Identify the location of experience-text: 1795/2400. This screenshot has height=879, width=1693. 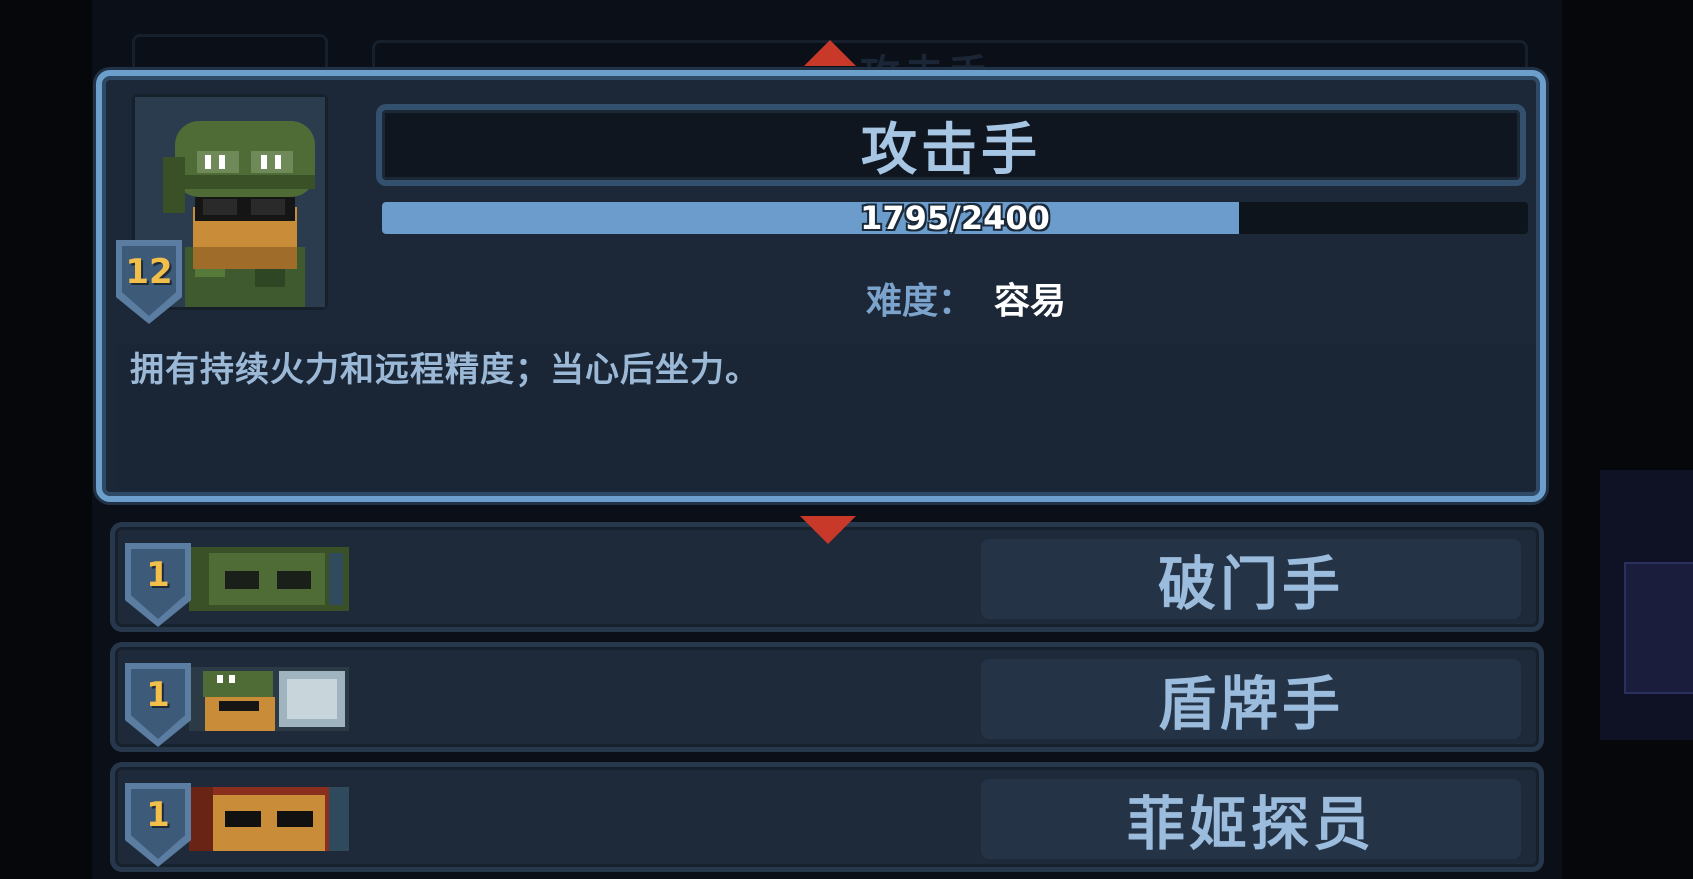
(955, 218).